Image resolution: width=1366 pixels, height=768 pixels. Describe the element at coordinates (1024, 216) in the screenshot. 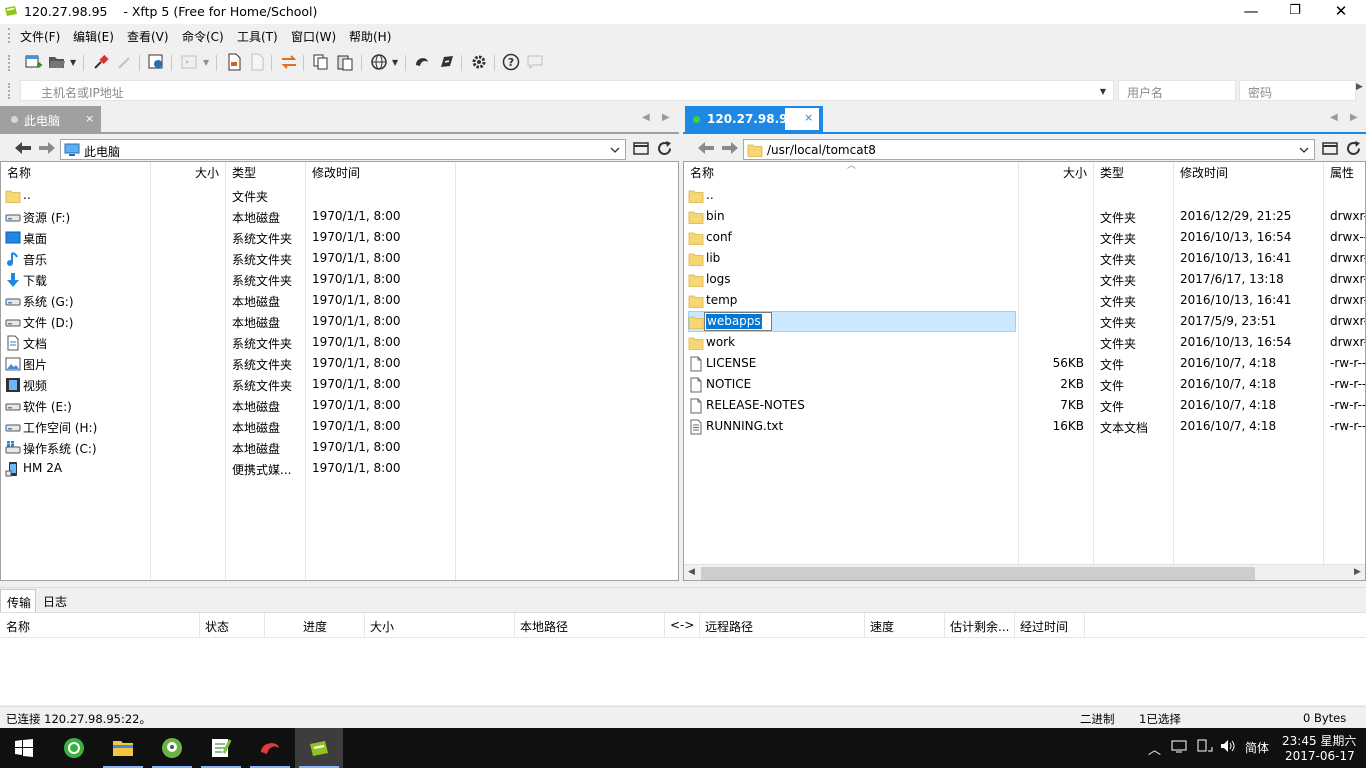

I see `remote-file-row: bin 文件夹 2016/12/29, 21:25 drwxr-` at that location.